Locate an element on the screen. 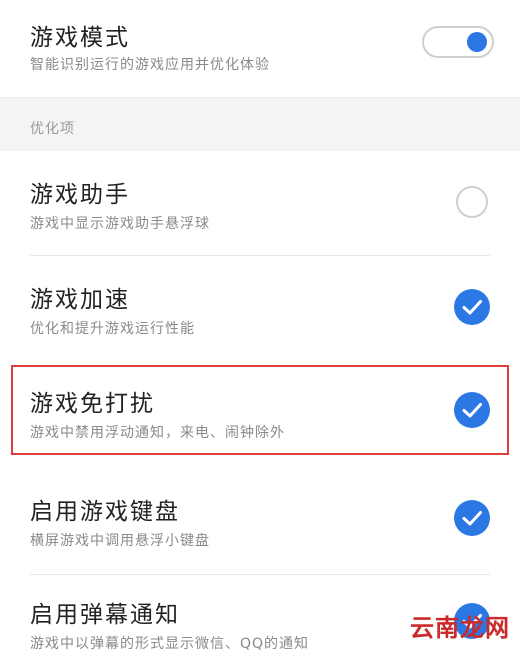  item-title: 游戏加速 is located at coordinates (80, 300).